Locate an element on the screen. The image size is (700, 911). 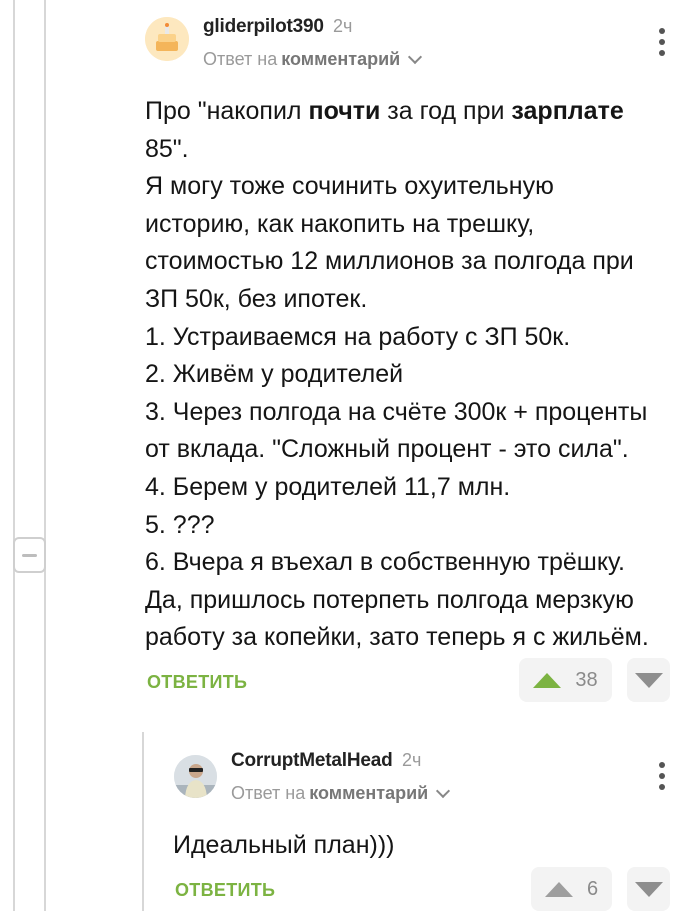
upvote-button: 38 is located at coordinates (565, 680).